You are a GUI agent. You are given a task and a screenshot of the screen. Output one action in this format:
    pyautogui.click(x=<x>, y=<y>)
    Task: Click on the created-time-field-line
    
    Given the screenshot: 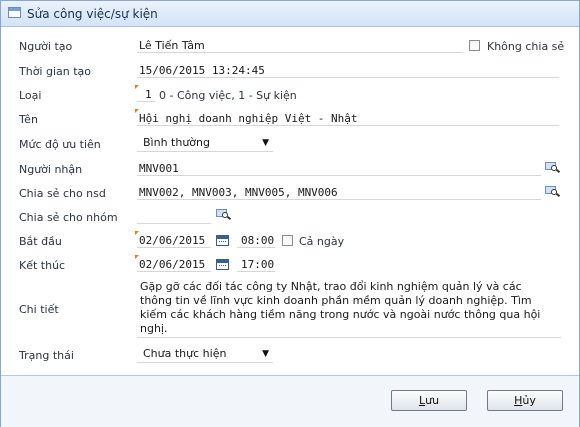 What is the action you would take?
    pyautogui.click(x=348, y=77)
    